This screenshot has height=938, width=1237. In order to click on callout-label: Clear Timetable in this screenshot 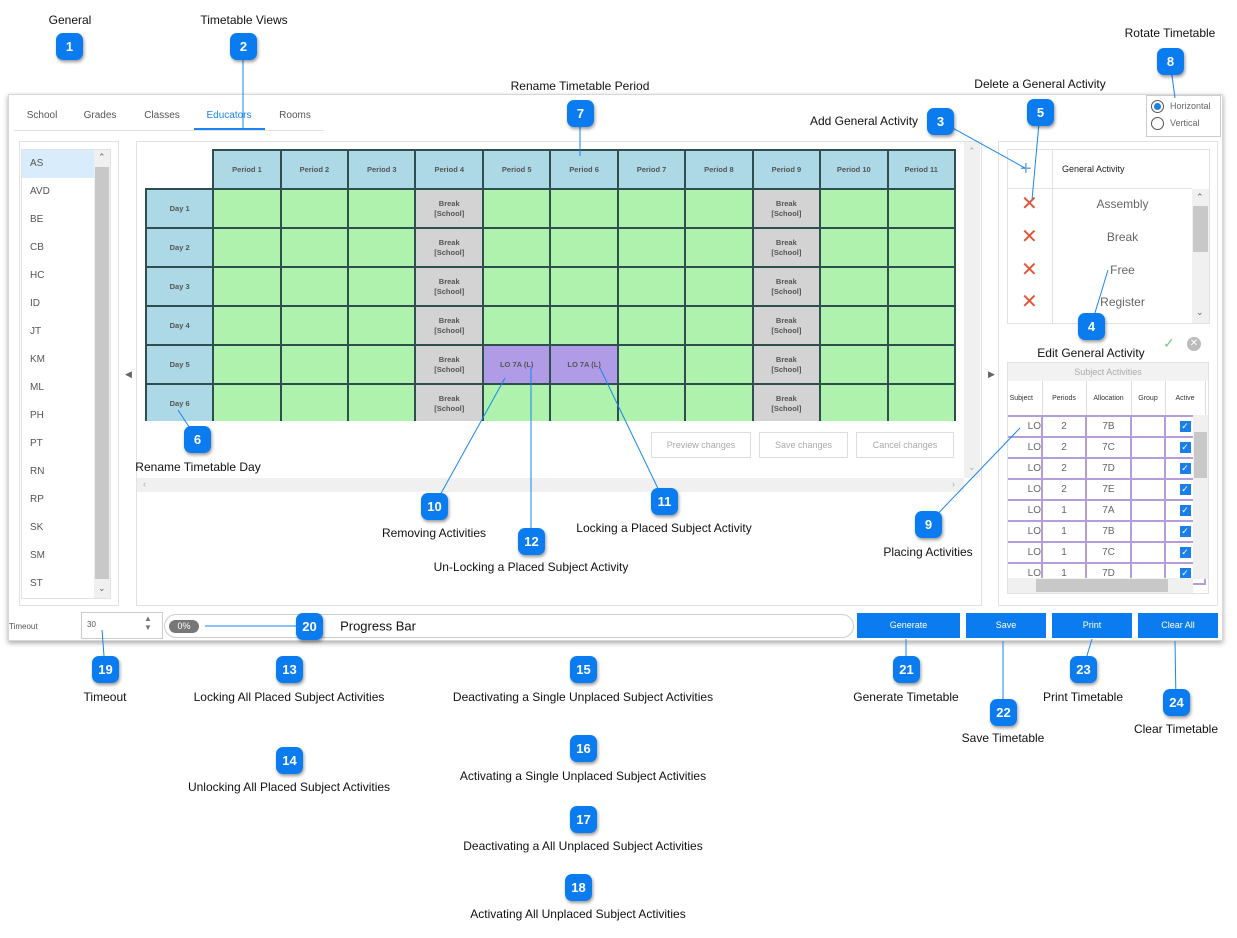, I will do `click(1176, 729)`.